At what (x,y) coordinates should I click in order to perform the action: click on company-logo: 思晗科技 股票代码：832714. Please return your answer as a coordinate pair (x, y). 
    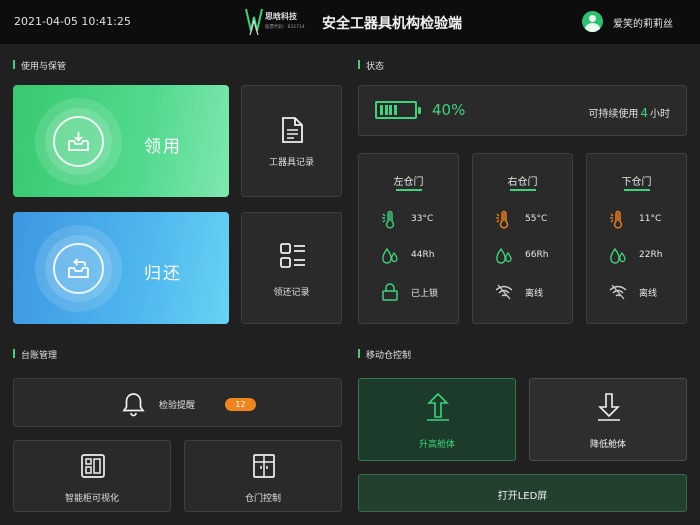
    Looking at the image, I should click on (278, 22).